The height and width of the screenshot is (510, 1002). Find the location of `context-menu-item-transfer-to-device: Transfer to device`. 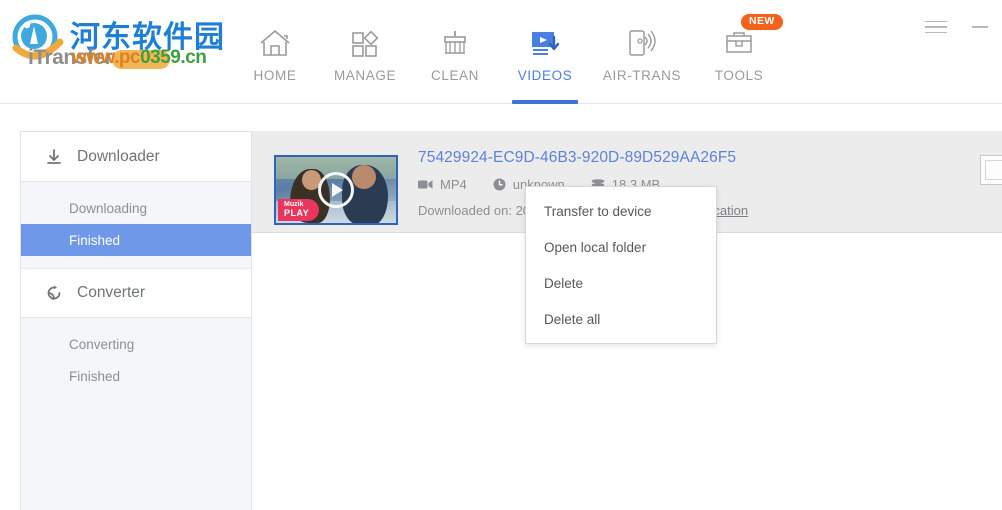

context-menu-item-transfer-to-device: Transfer to device is located at coordinates (621, 211).